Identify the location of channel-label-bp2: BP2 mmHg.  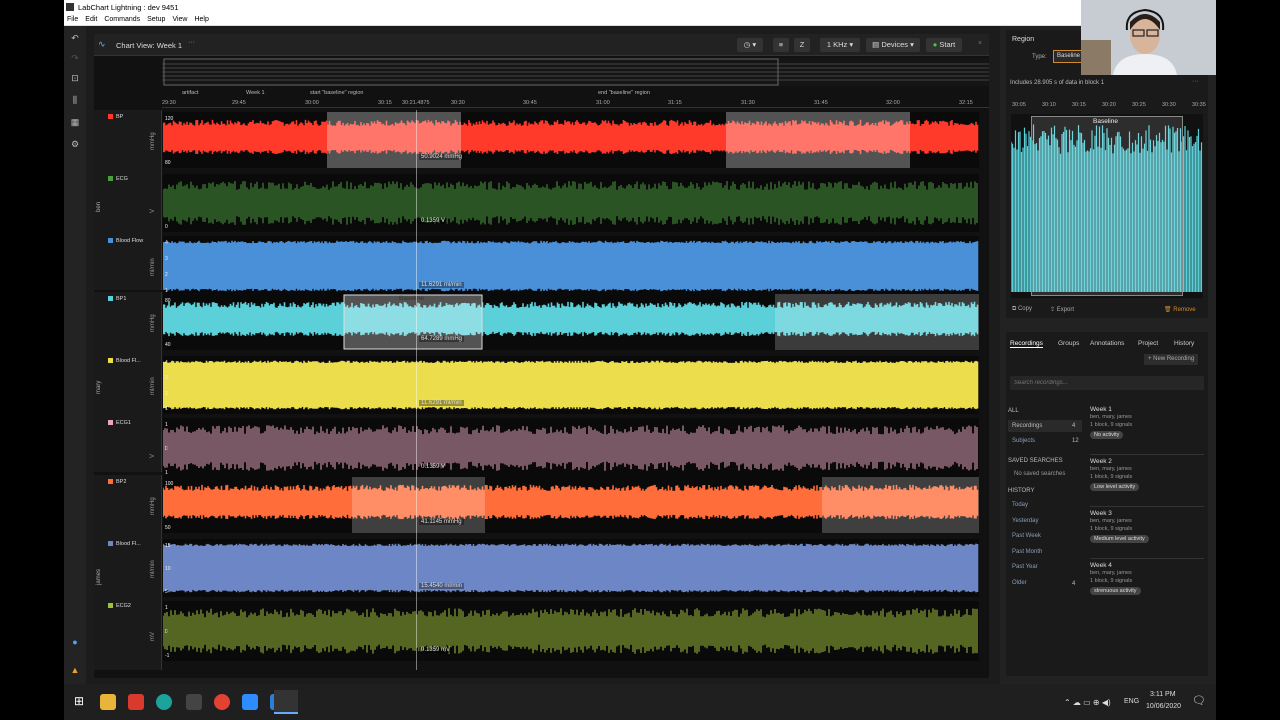
(135, 505).